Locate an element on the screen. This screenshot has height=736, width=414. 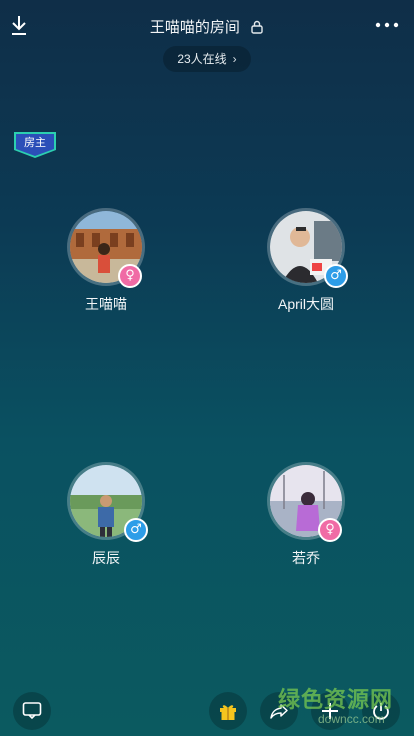
seat-1: ♀ 王喵喵 is located at coordinates (106, 261).